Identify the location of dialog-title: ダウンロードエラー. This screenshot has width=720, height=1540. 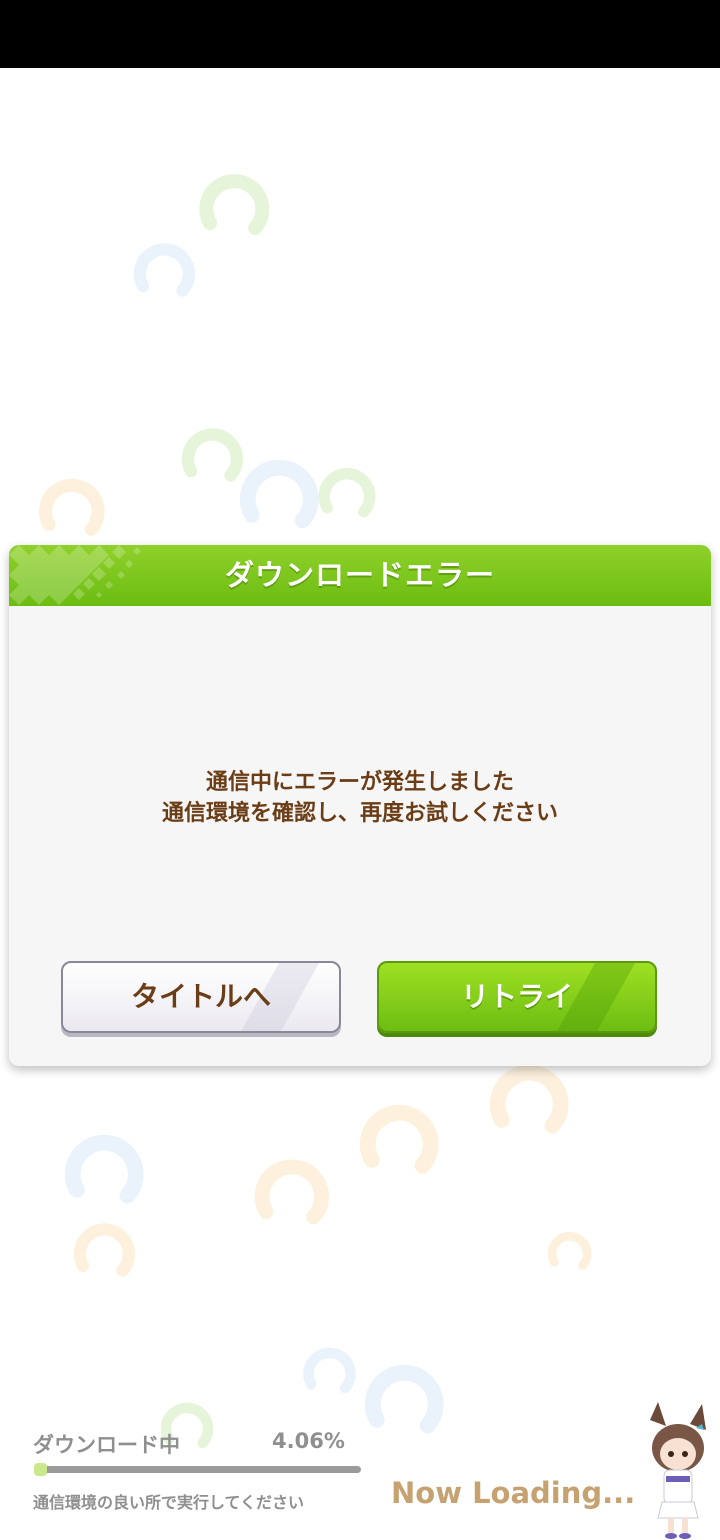
(359, 575).